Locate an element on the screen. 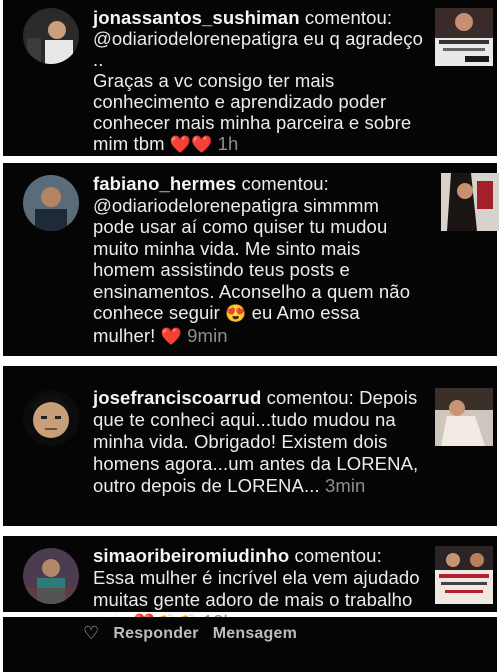  message-button: Mensagem is located at coordinates (255, 634).